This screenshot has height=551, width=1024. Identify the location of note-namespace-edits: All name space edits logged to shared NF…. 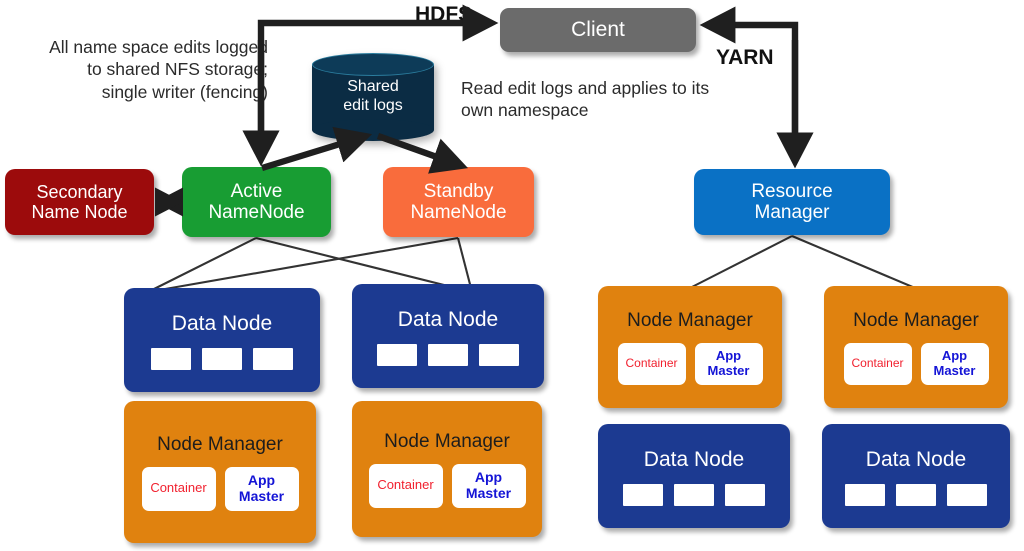
(158, 69).